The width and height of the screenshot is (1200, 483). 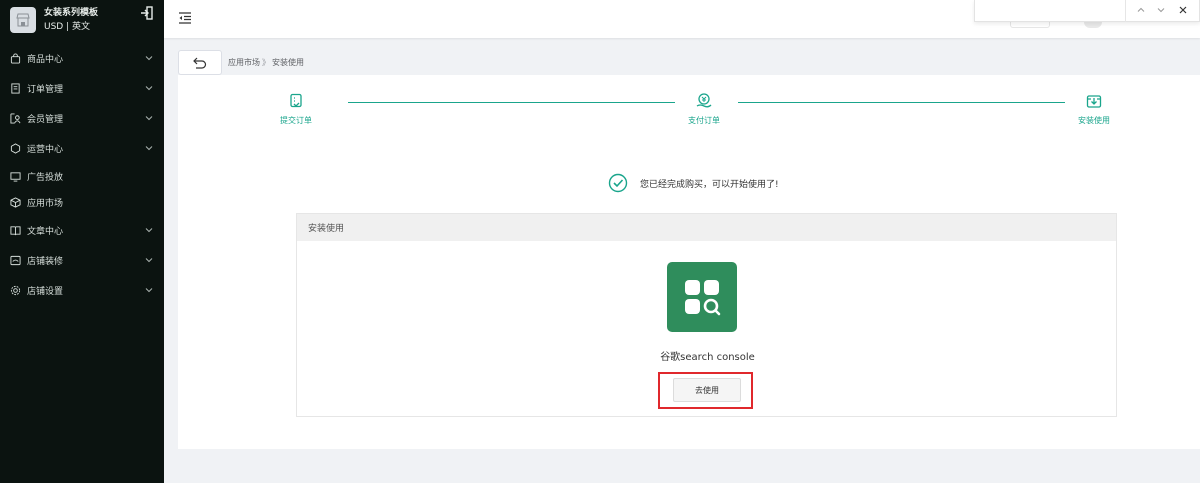 I want to click on app-logo, so click(x=702, y=297).